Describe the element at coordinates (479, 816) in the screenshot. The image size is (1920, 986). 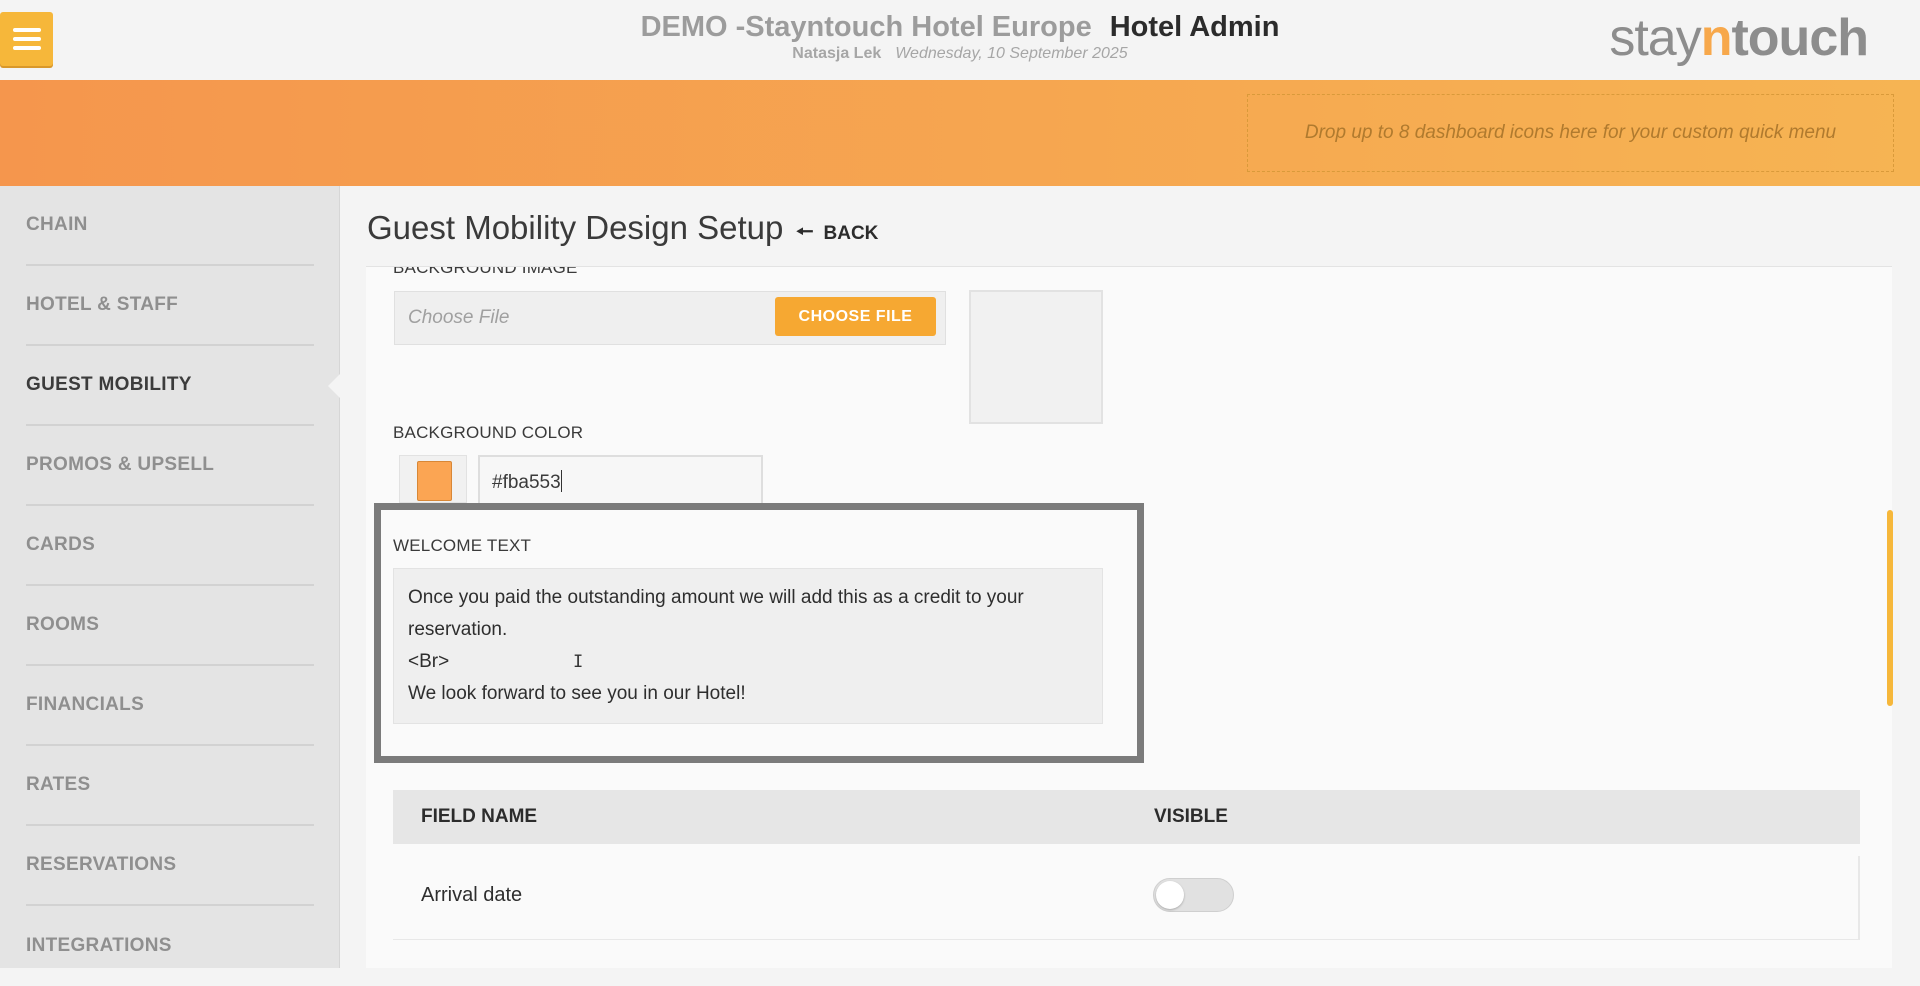
I see `column-field-name: FIELD NAME` at that location.